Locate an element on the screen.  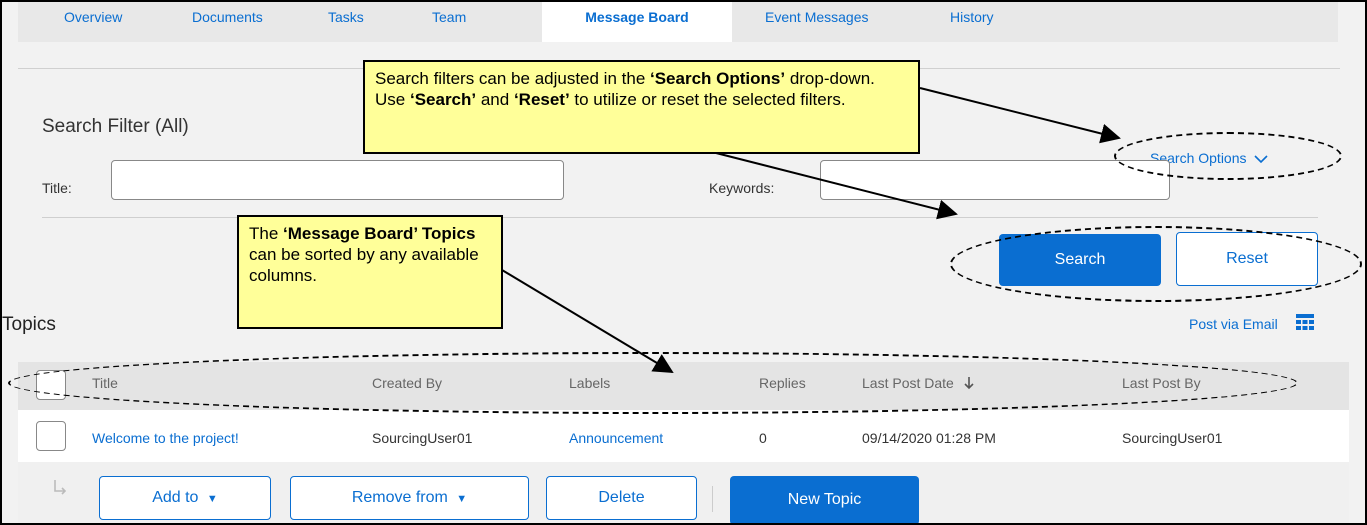
callout-text: can be sorted by any available columns. is located at coordinates (364, 265).